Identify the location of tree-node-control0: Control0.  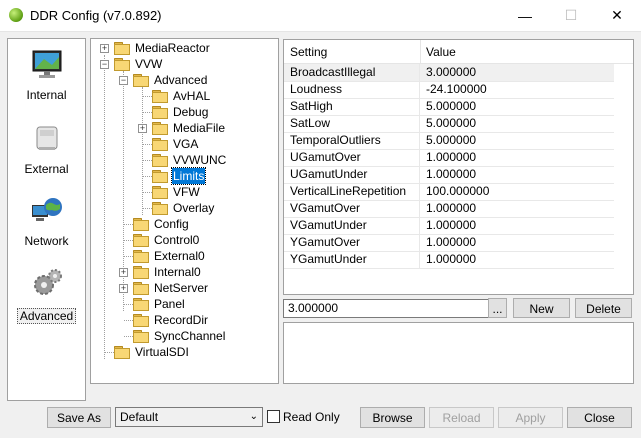
(184, 240).